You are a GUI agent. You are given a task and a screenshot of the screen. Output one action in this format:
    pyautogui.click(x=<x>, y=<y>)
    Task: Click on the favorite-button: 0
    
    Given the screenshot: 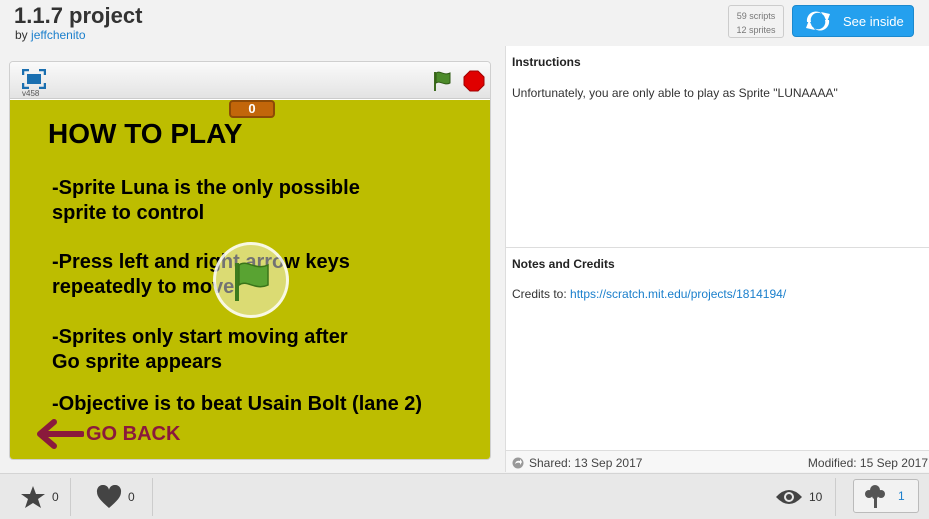 What is the action you would take?
    pyautogui.click(x=39, y=496)
    